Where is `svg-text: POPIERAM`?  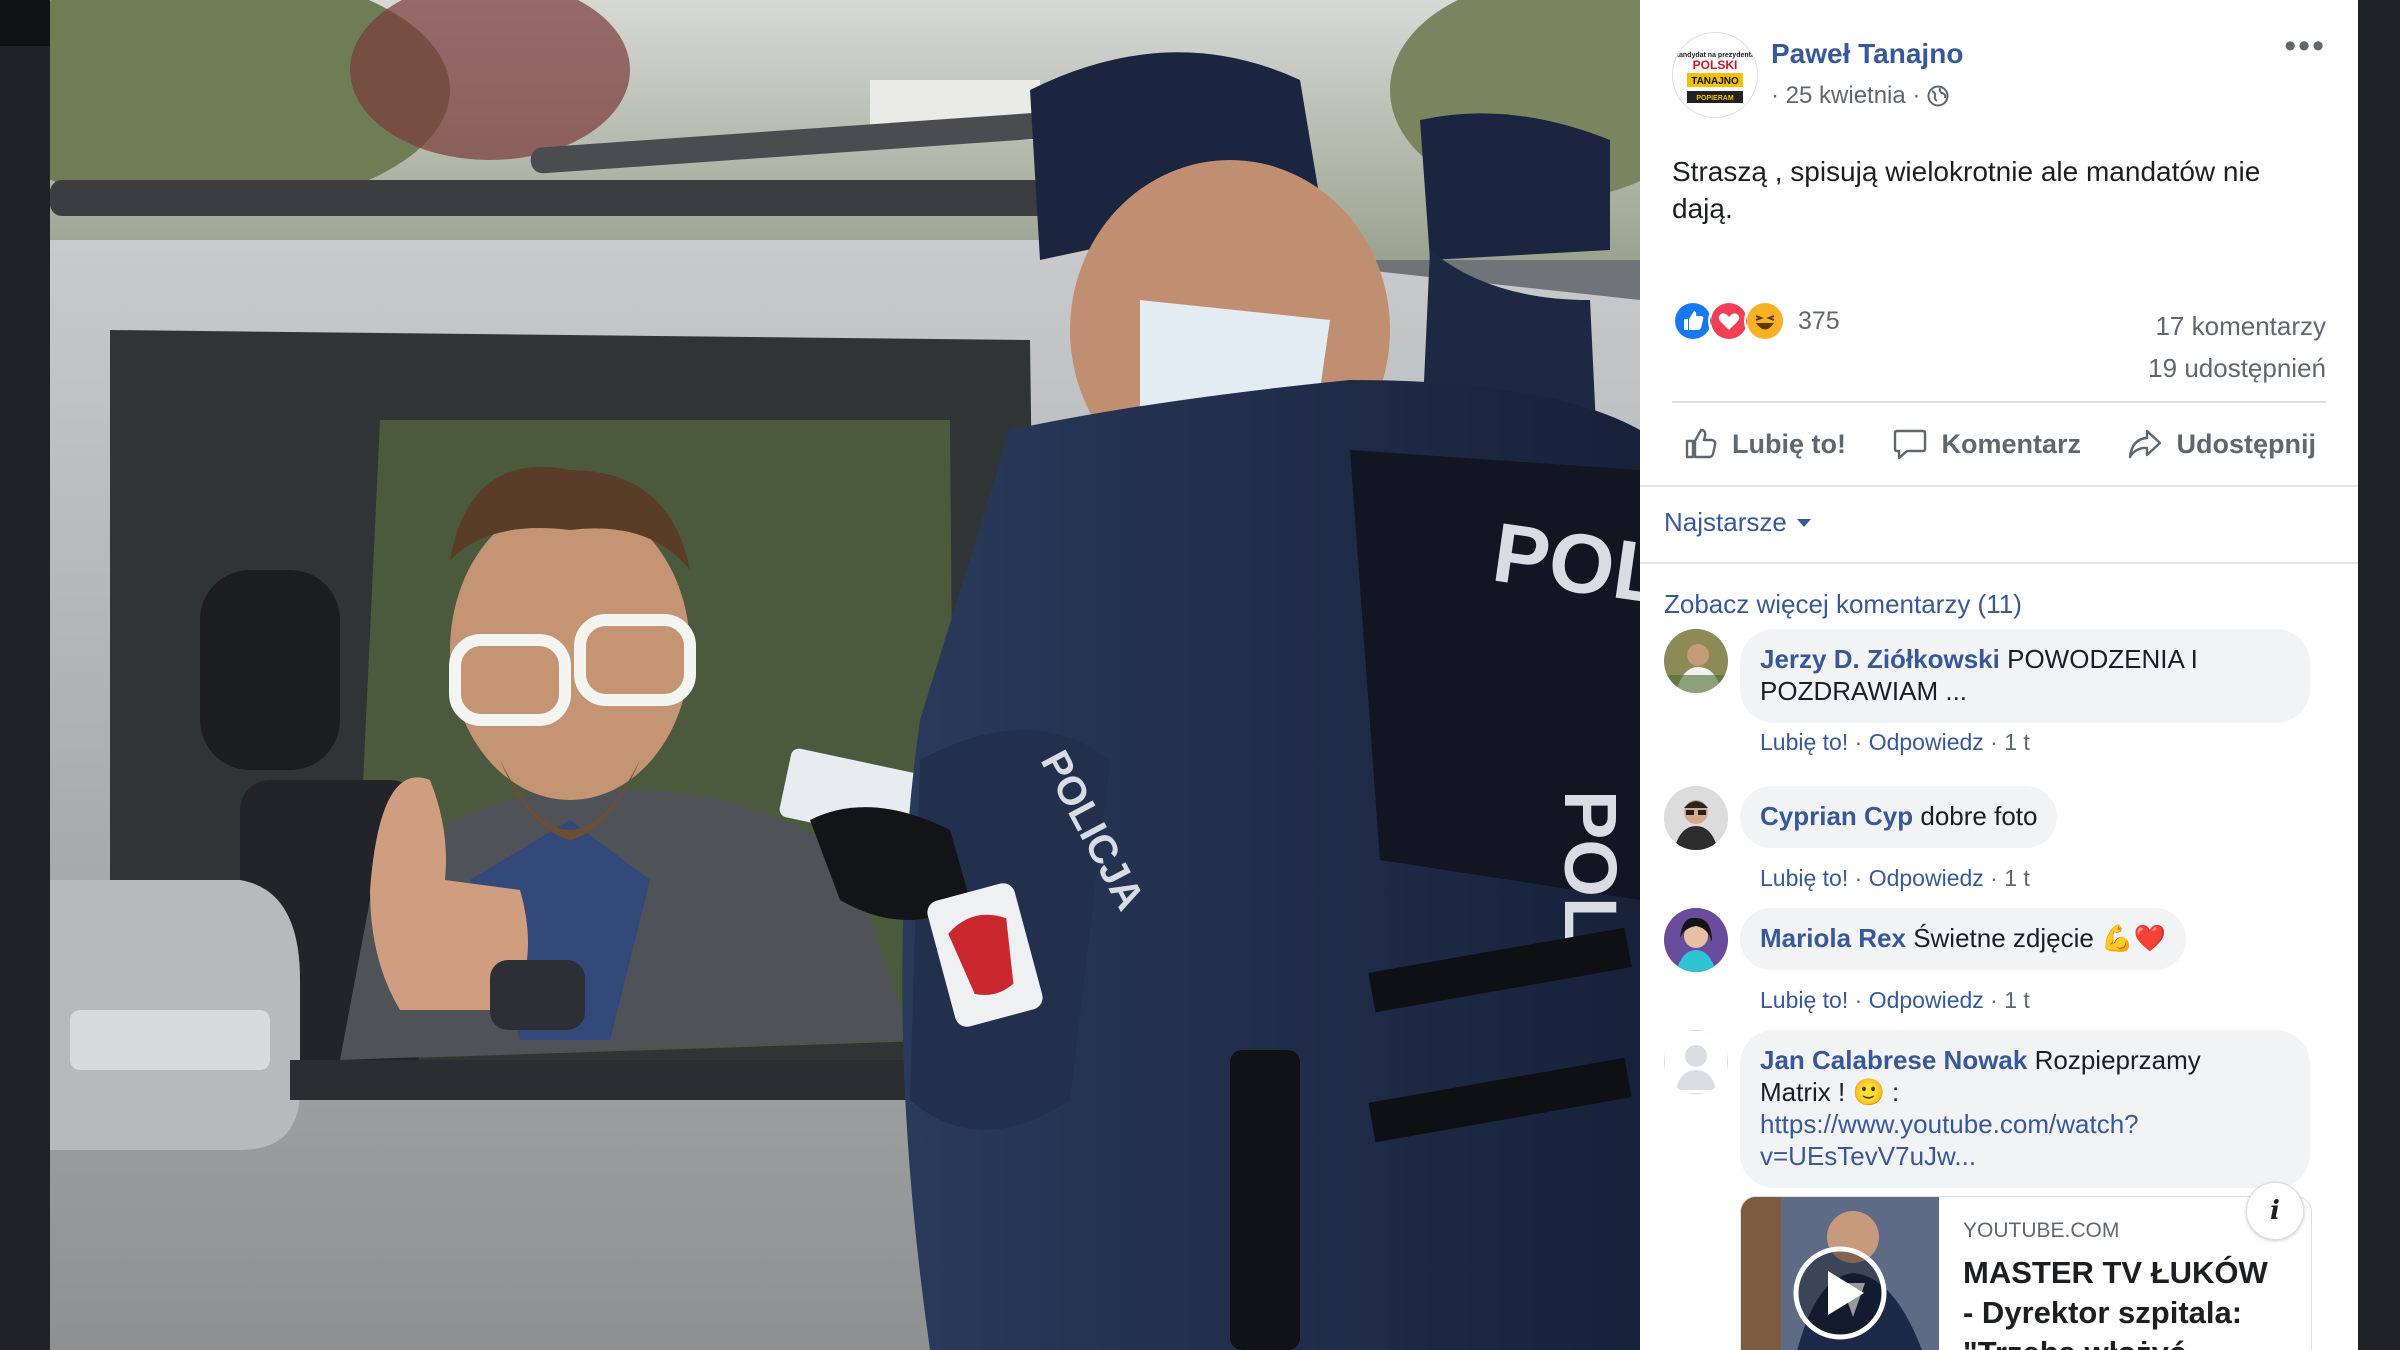 svg-text: POPIERAM is located at coordinates (1715, 98).